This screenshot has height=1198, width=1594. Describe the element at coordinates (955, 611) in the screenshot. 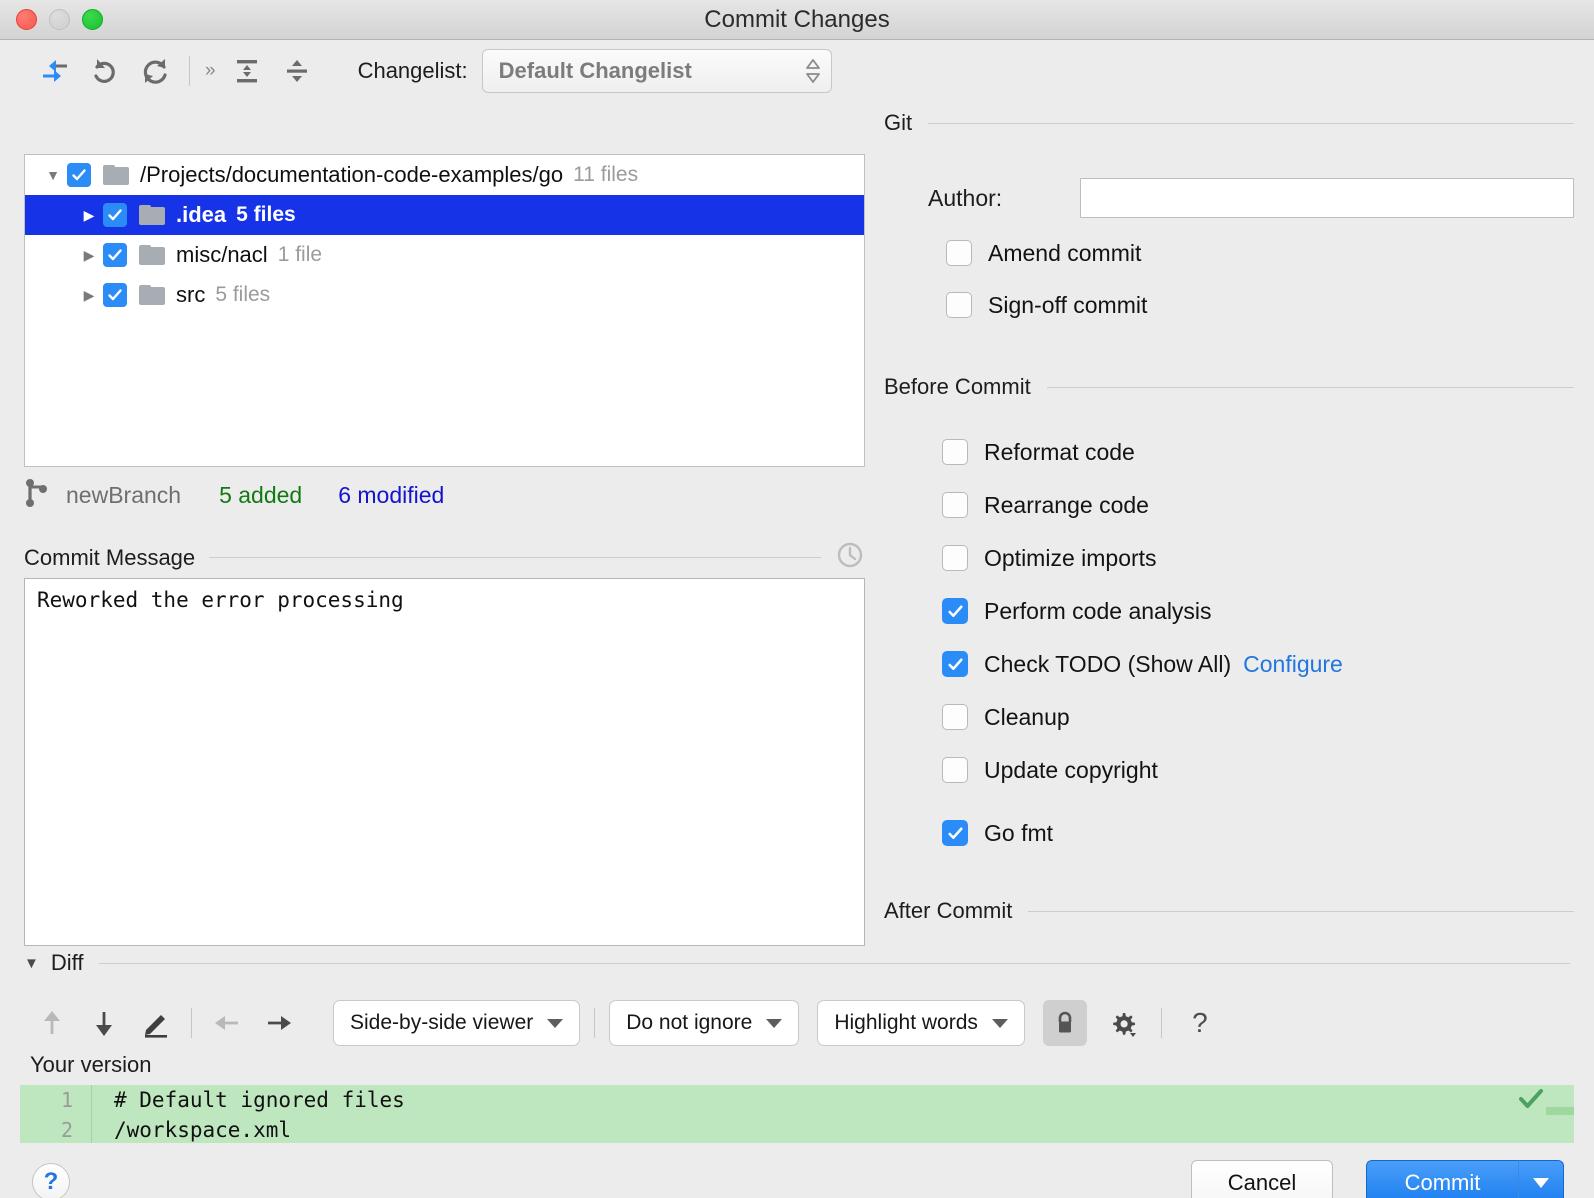

I see `perform-code-analysis-checkbox` at that location.